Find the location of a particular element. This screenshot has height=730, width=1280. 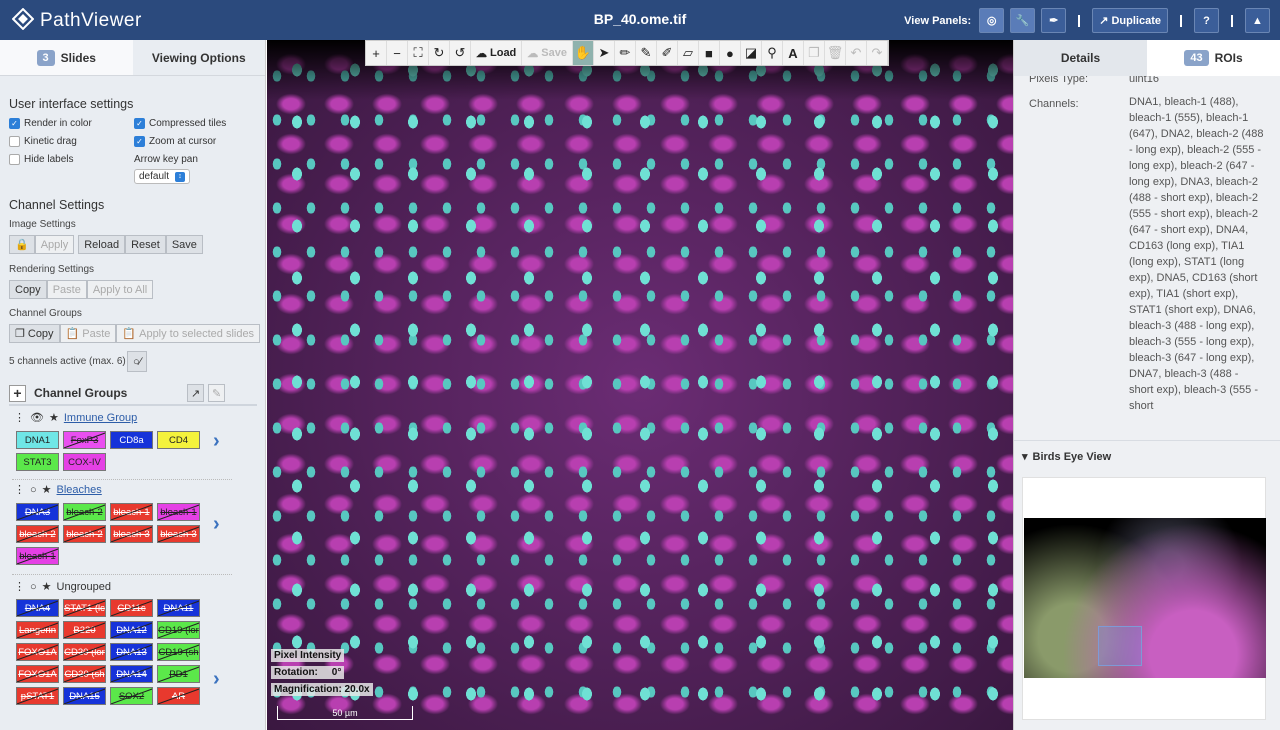

channel-group-header: ⋮ ○ ★ Bleaches is located at coordinates (58, 490).